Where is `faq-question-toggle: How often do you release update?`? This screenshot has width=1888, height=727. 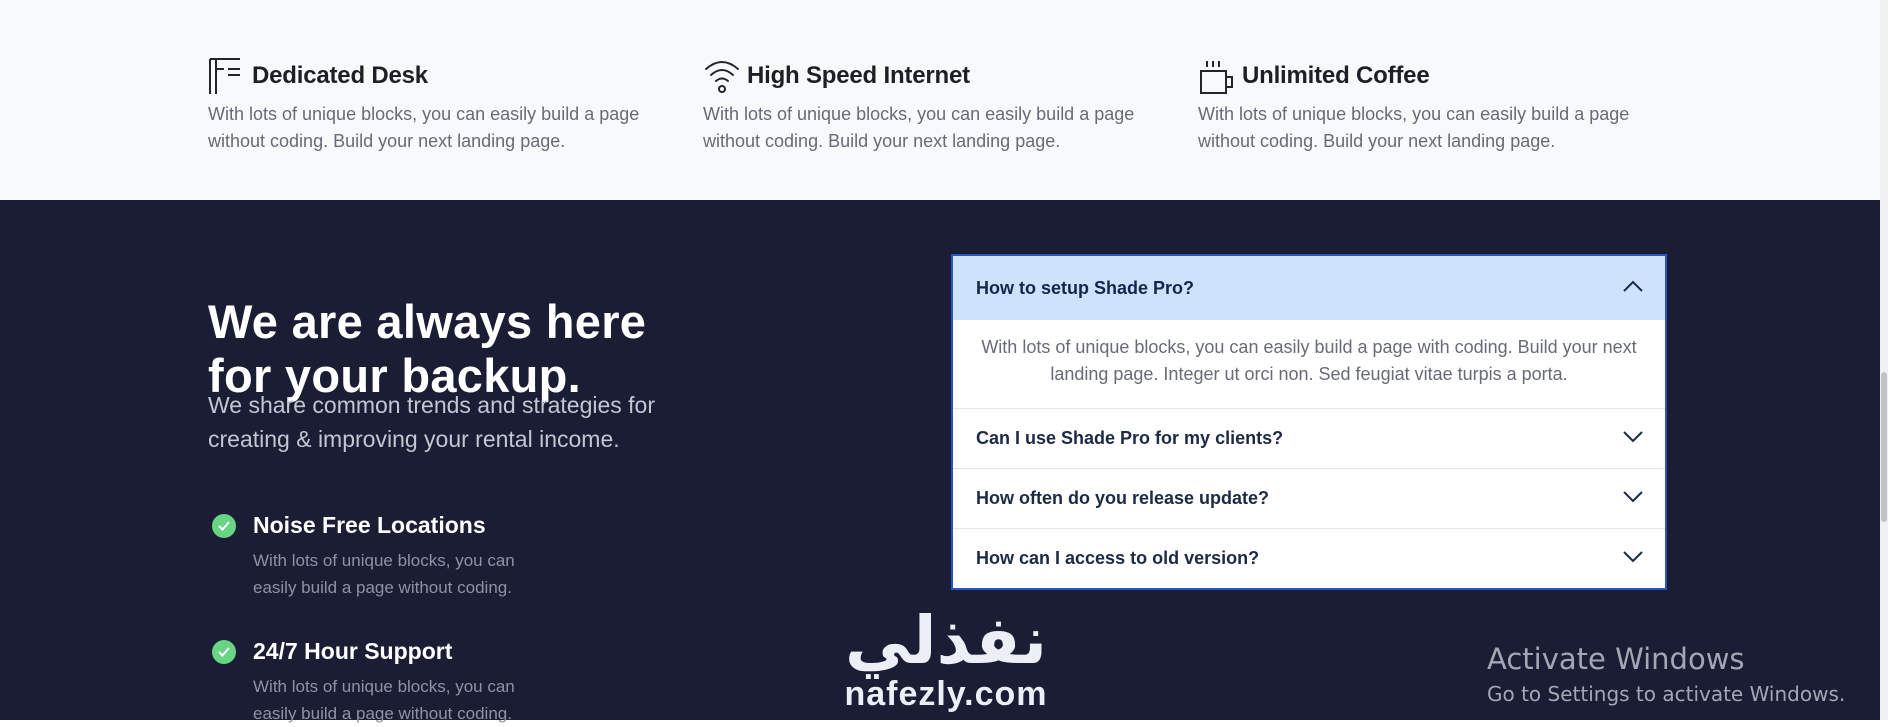
faq-question-toggle: How often do you release update? is located at coordinates (1309, 498).